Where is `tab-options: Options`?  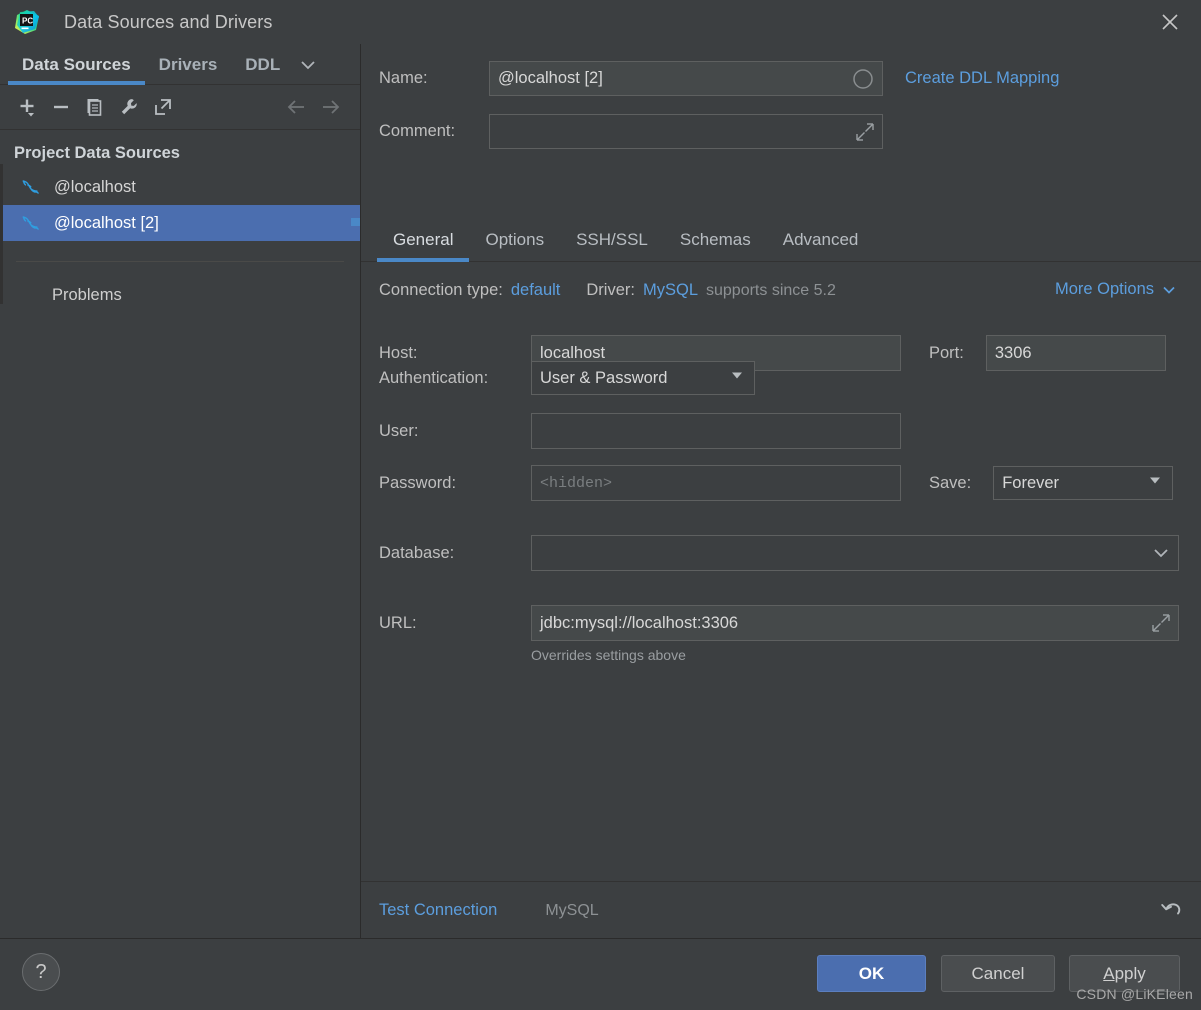
tab-options: Options is located at coordinates (514, 245).